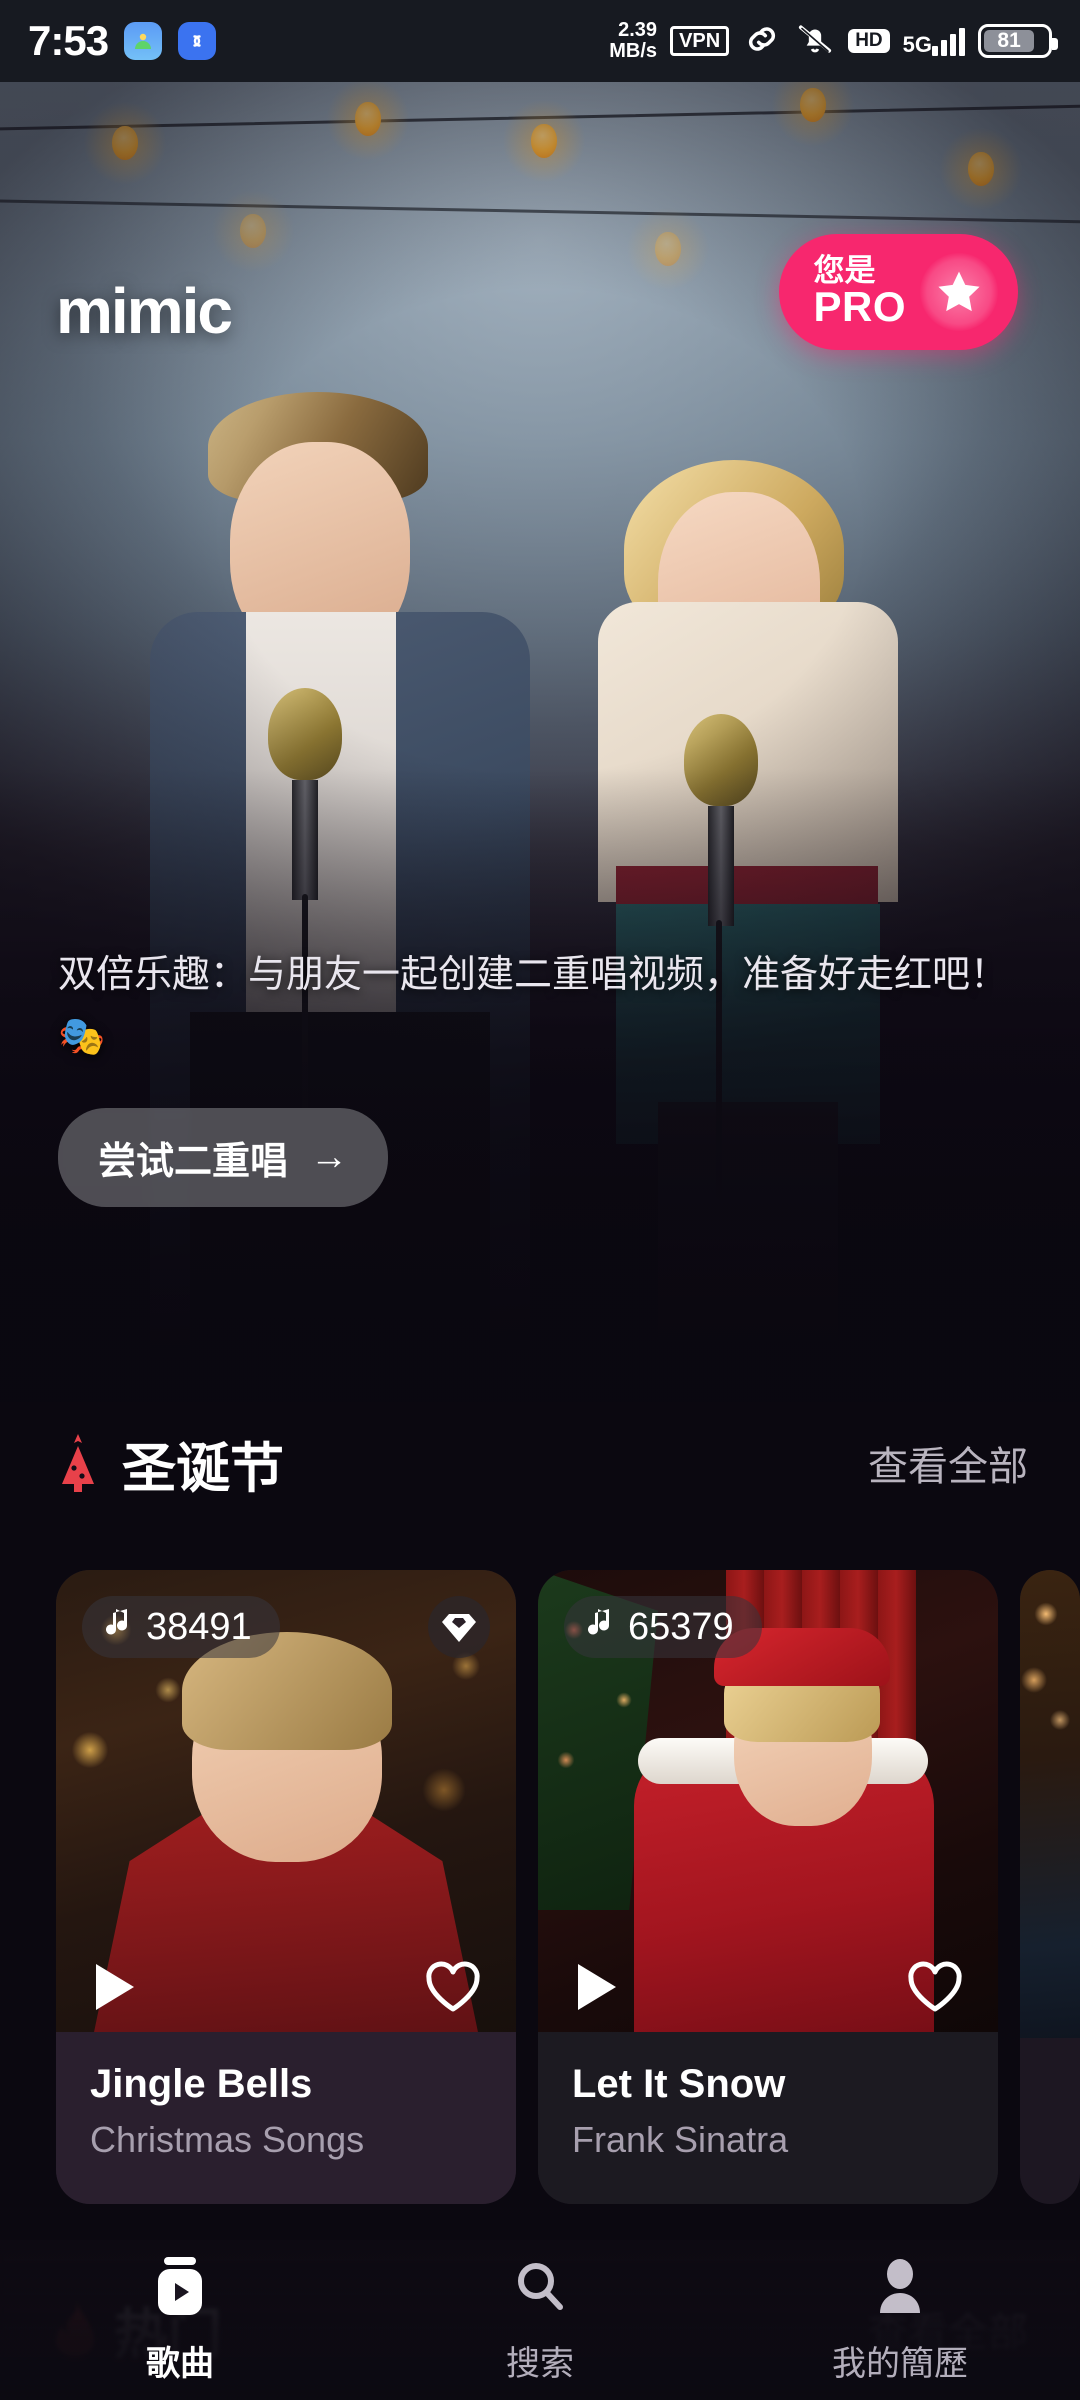  What do you see at coordinates (815, 41) in the screenshot?
I see `bell-muted-icon` at bounding box center [815, 41].